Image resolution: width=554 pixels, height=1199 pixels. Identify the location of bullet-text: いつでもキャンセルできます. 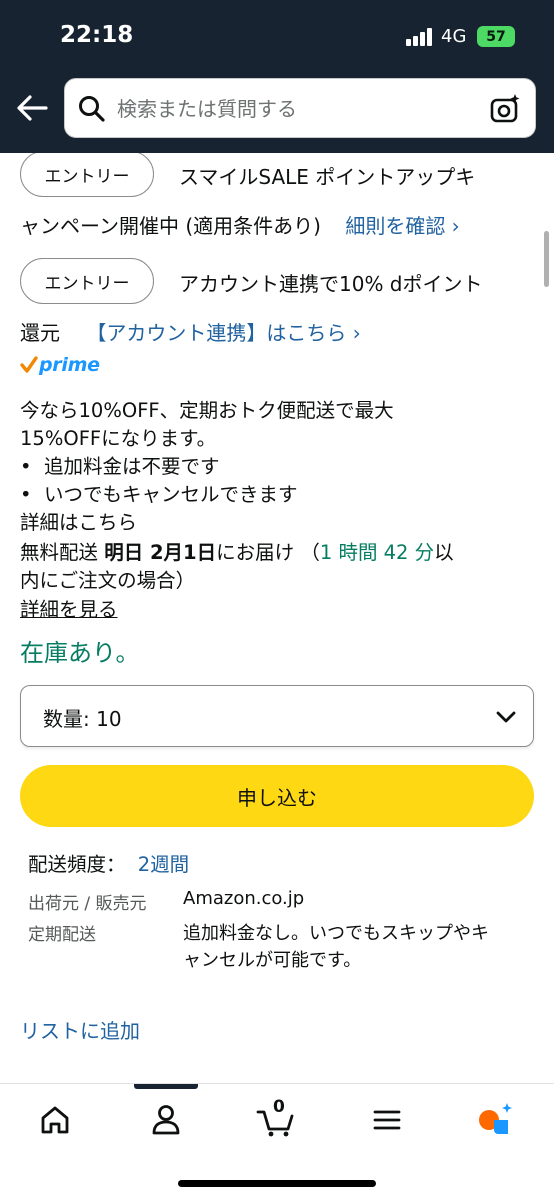
(171, 494).